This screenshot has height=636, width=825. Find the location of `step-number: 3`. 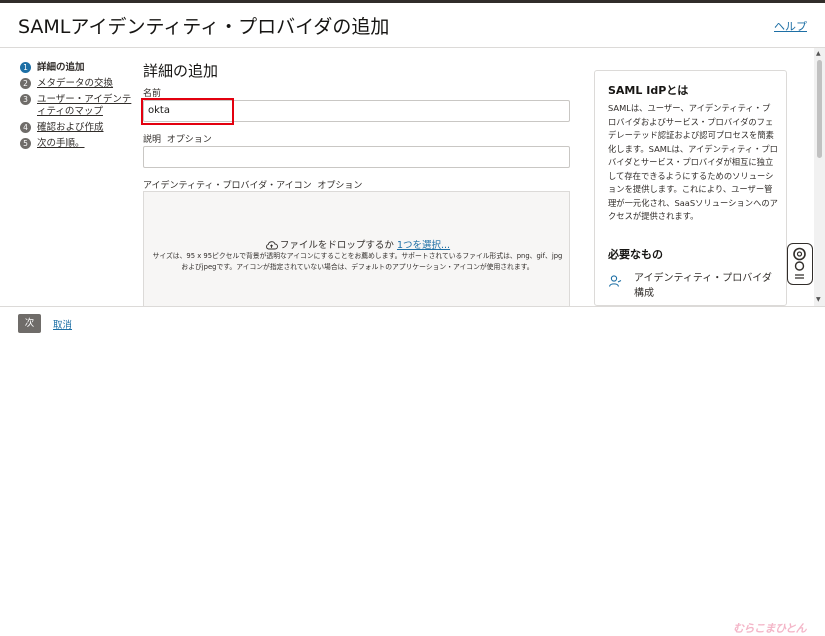

step-number: 3 is located at coordinates (25, 99).